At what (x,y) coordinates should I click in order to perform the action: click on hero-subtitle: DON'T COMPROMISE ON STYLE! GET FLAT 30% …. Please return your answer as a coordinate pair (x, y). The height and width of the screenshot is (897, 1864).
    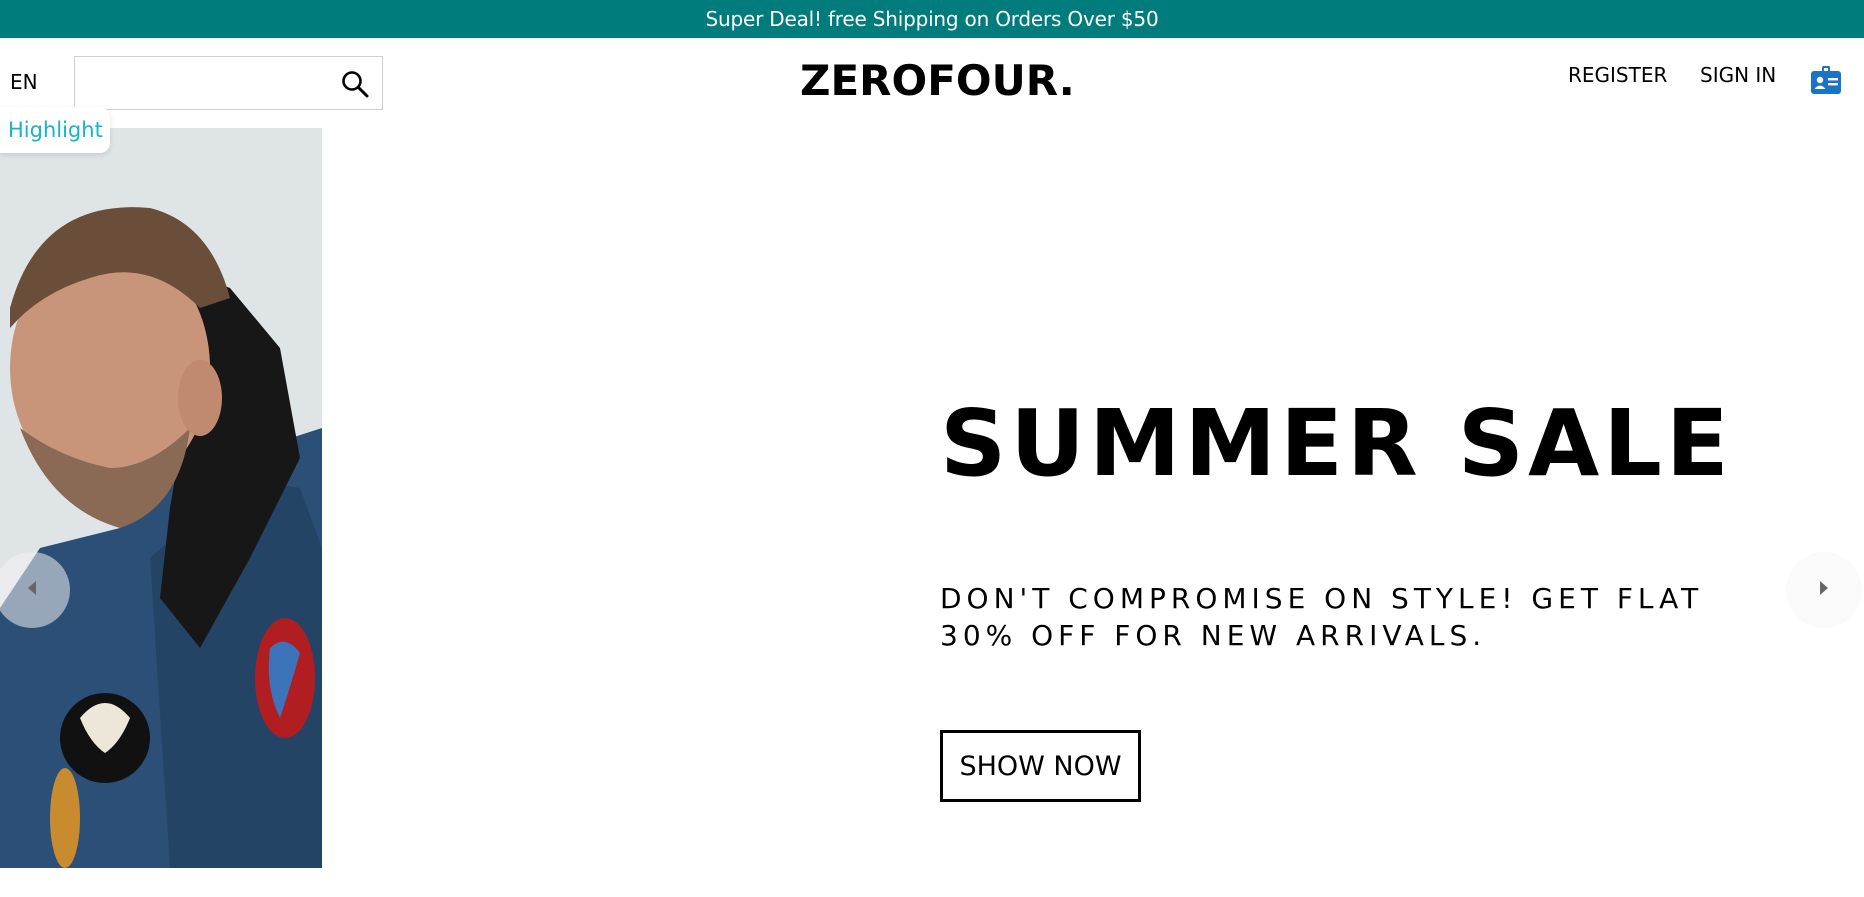
    Looking at the image, I should click on (1322, 617).